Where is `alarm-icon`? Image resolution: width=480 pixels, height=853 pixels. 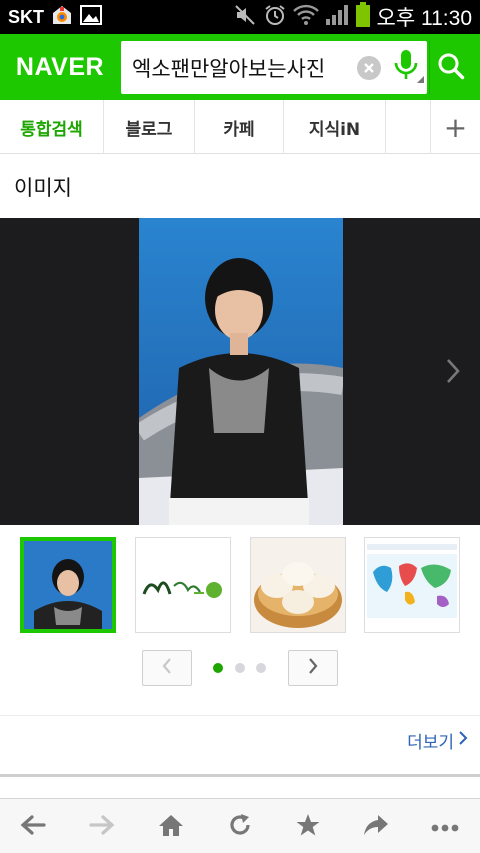 alarm-icon is located at coordinates (275, 17).